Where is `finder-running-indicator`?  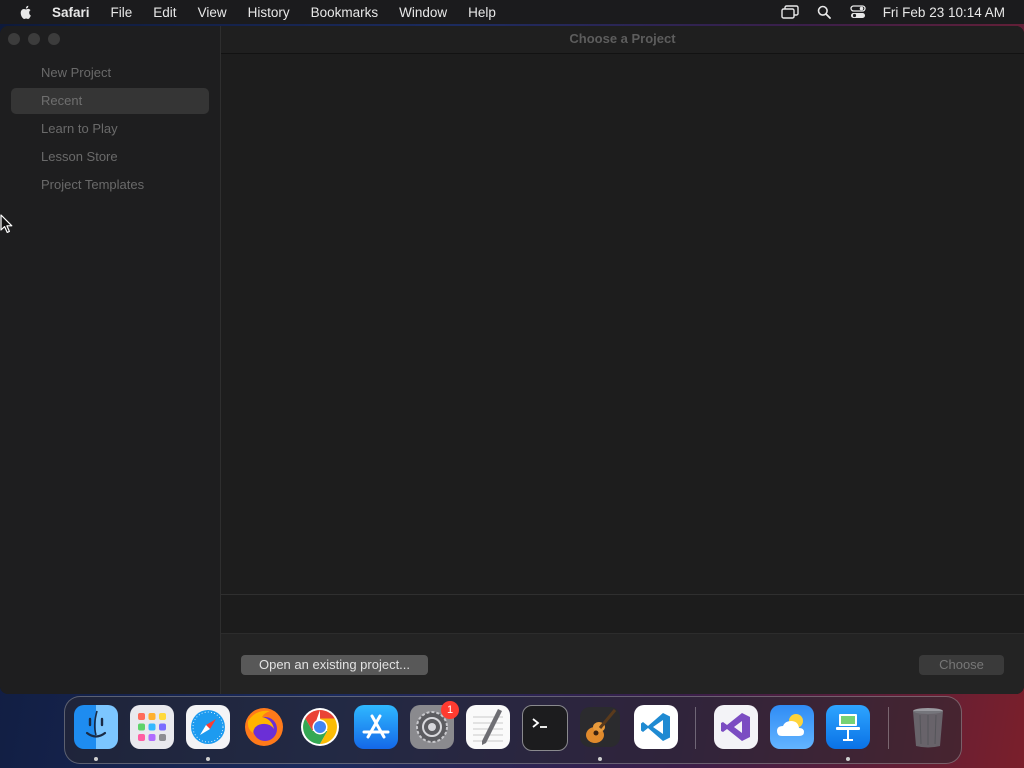 finder-running-indicator is located at coordinates (96, 759).